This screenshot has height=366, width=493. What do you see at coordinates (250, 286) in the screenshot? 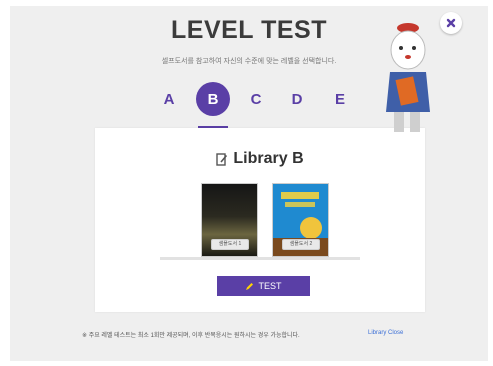
I see `pencil-icon` at bounding box center [250, 286].